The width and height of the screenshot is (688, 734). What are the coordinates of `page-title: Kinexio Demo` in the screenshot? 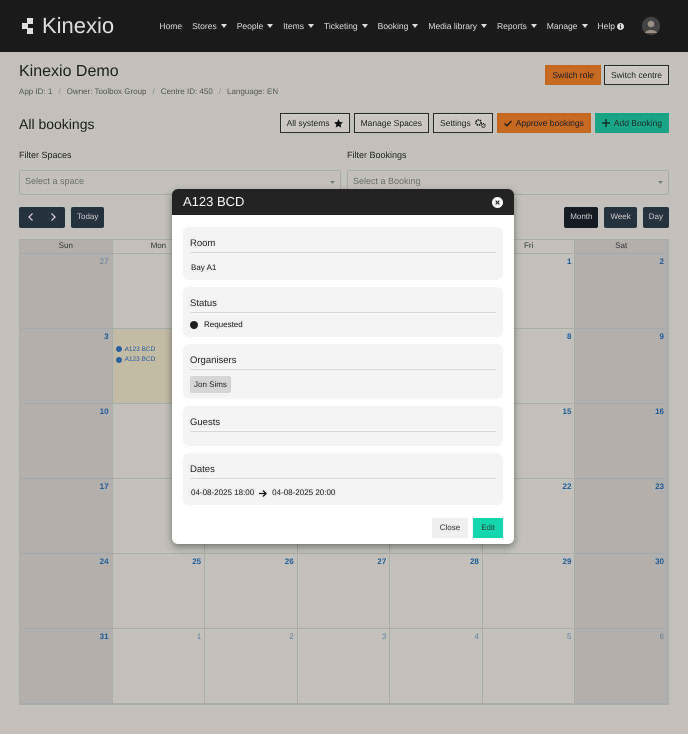 It's located at (69, 72).